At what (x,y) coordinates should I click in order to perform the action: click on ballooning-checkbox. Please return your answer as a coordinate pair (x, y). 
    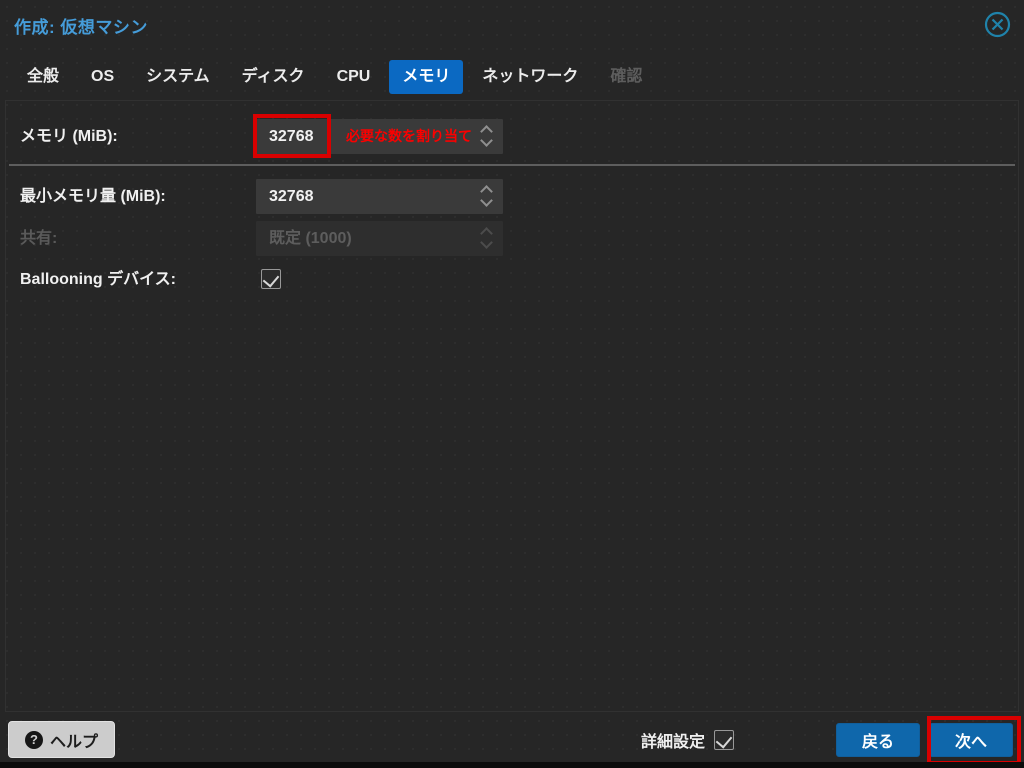
    Looking at the image, I should click on (271, 279).